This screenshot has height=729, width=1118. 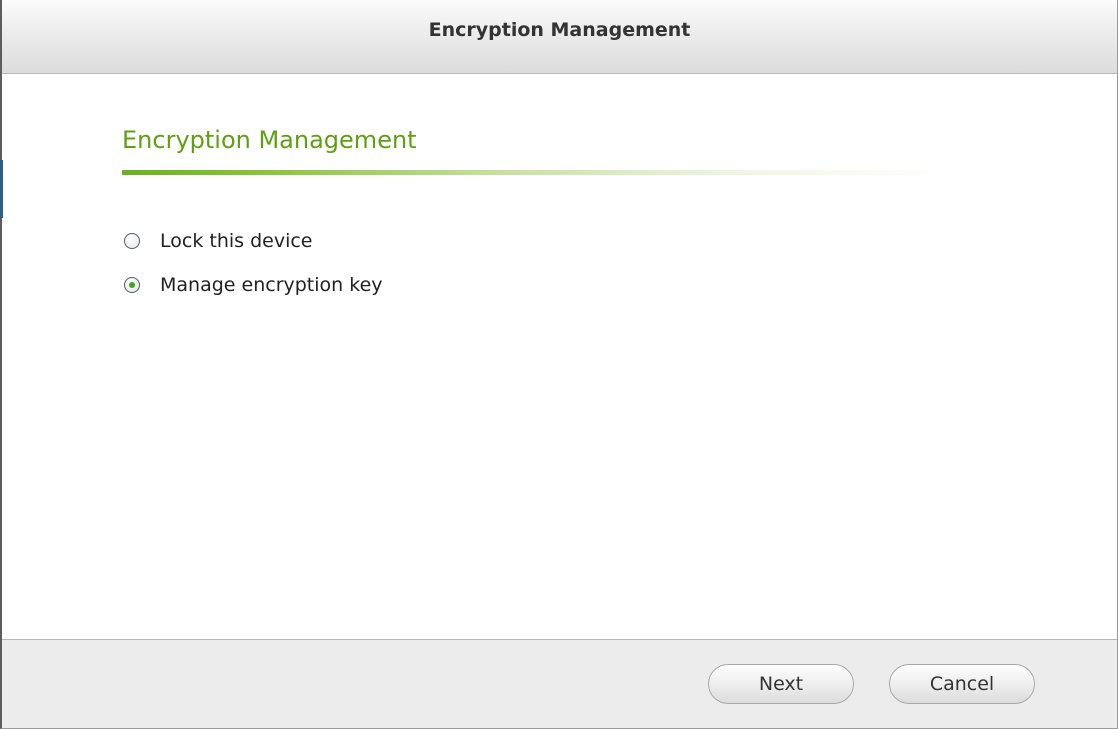 I want to click on manage-key-radio, so click(x=132, y=285).